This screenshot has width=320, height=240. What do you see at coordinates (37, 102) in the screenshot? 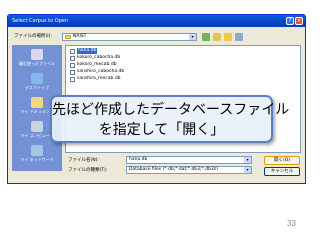
I see `documents-icon` at bounding box center [37, 102].